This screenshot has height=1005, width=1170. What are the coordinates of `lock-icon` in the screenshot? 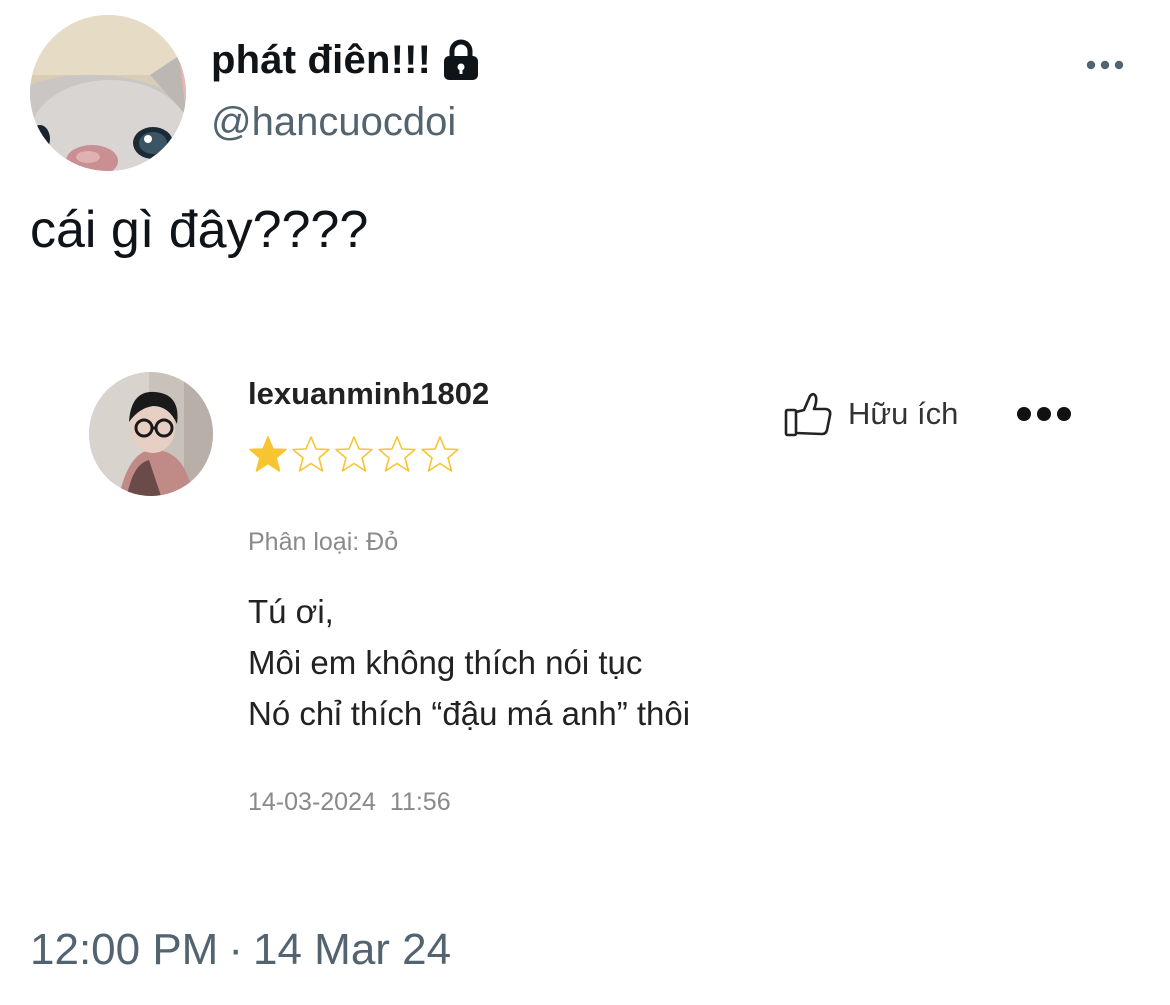 It's located at (461, 60).